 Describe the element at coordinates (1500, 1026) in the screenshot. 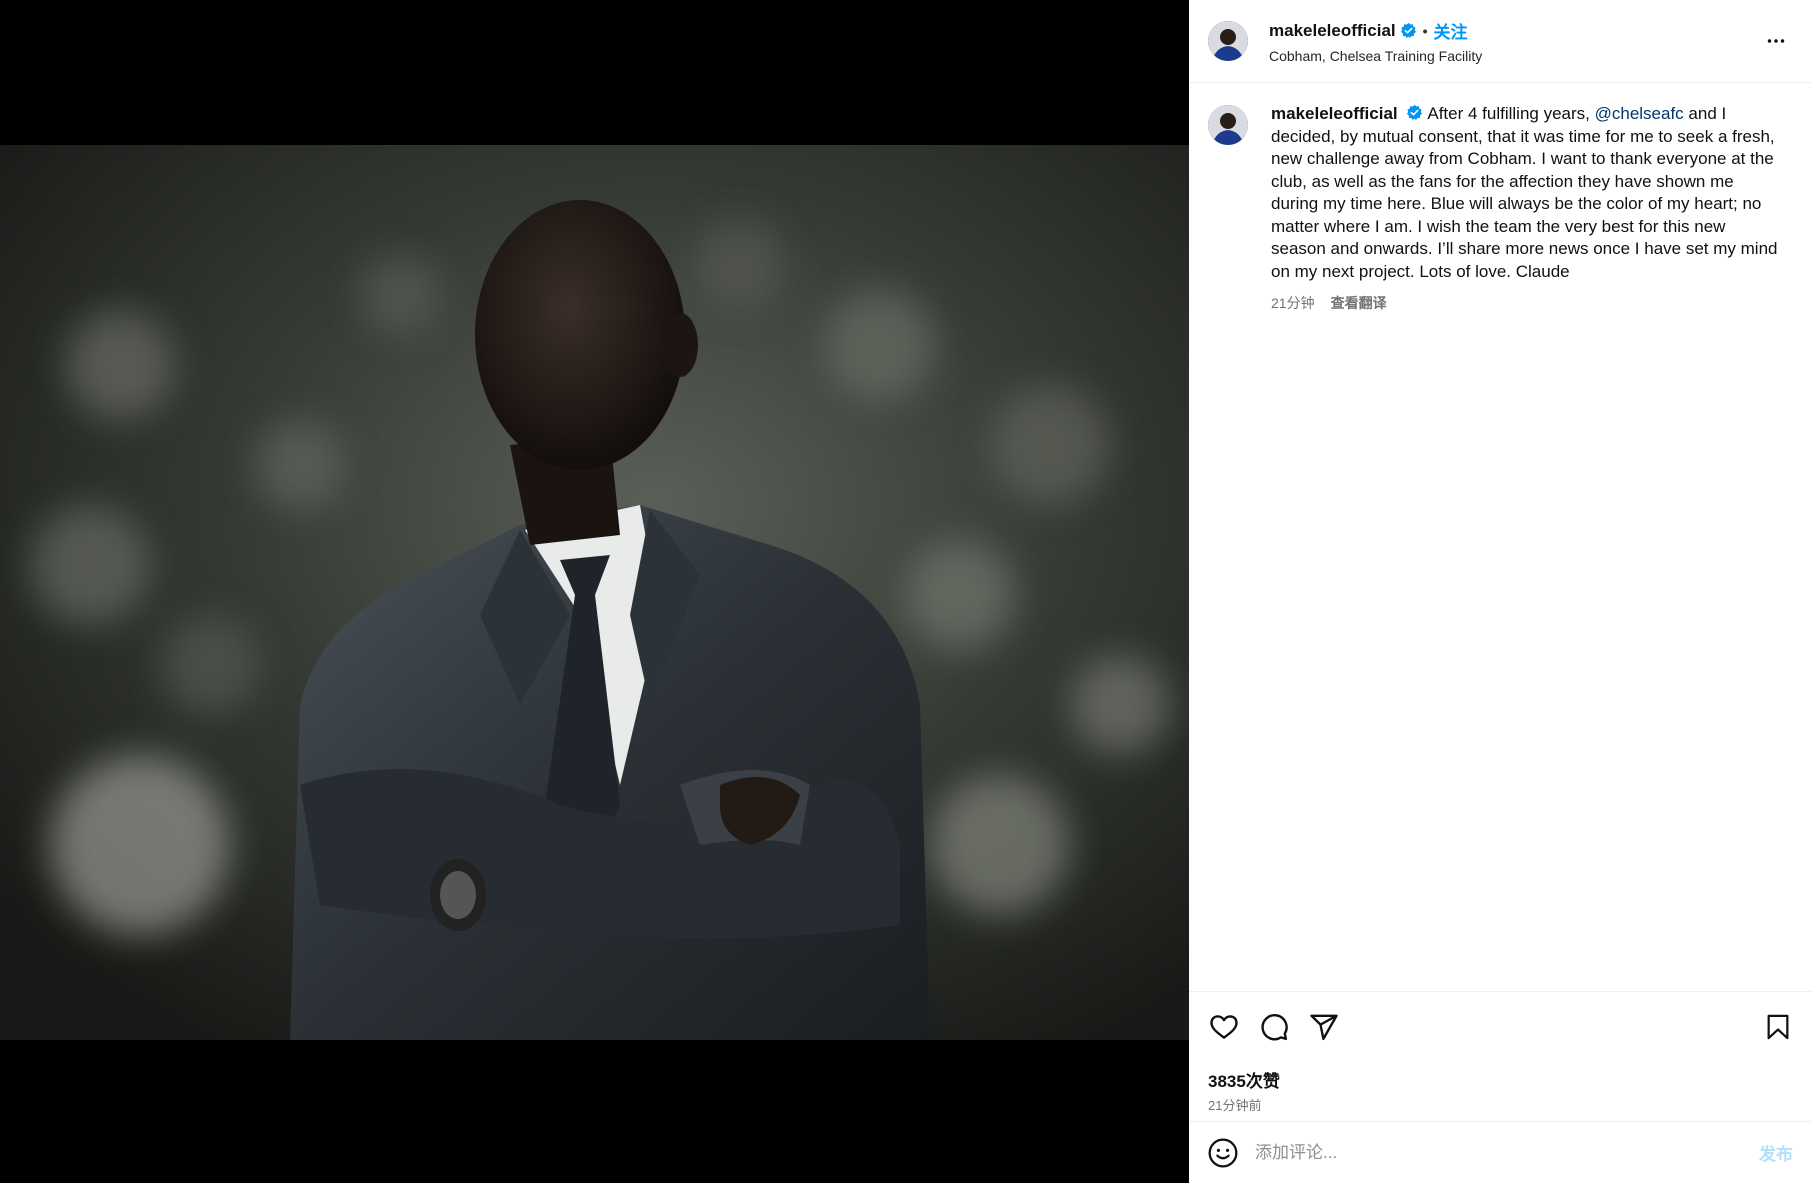

I see `post-actions` at that location.